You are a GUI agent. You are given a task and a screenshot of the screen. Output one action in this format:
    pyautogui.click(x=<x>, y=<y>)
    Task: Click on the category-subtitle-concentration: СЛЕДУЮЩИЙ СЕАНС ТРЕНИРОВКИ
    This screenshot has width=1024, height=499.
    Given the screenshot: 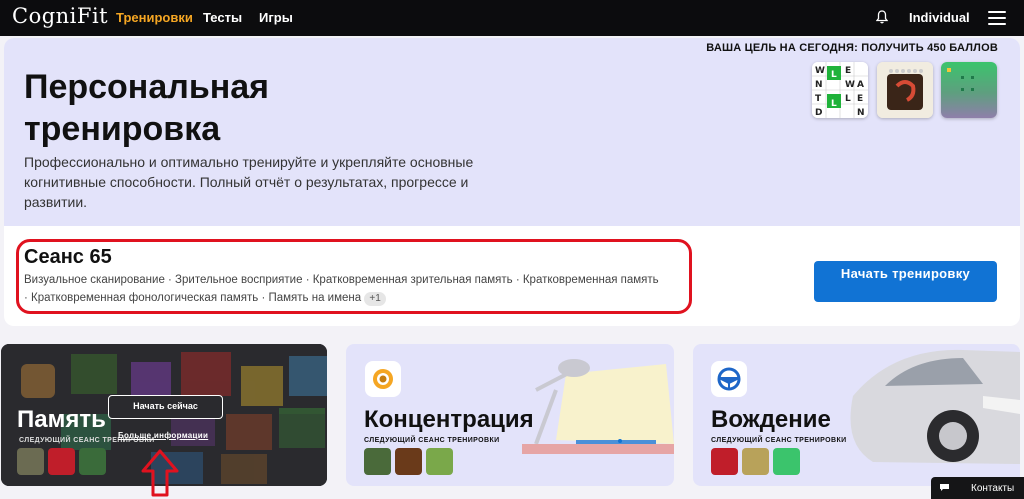 What is the action you would take?
    pyautogui.click(x=432, y=440)
    